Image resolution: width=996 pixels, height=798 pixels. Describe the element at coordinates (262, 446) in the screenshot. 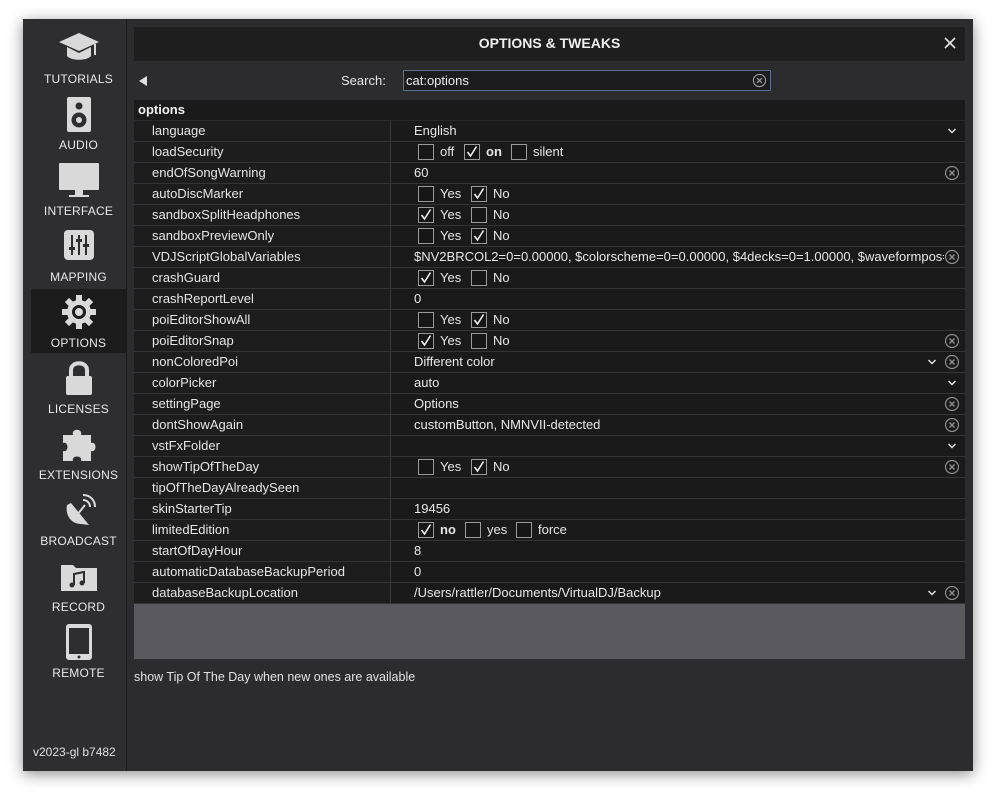

I see `option-name: vstFxFolder` at that location.